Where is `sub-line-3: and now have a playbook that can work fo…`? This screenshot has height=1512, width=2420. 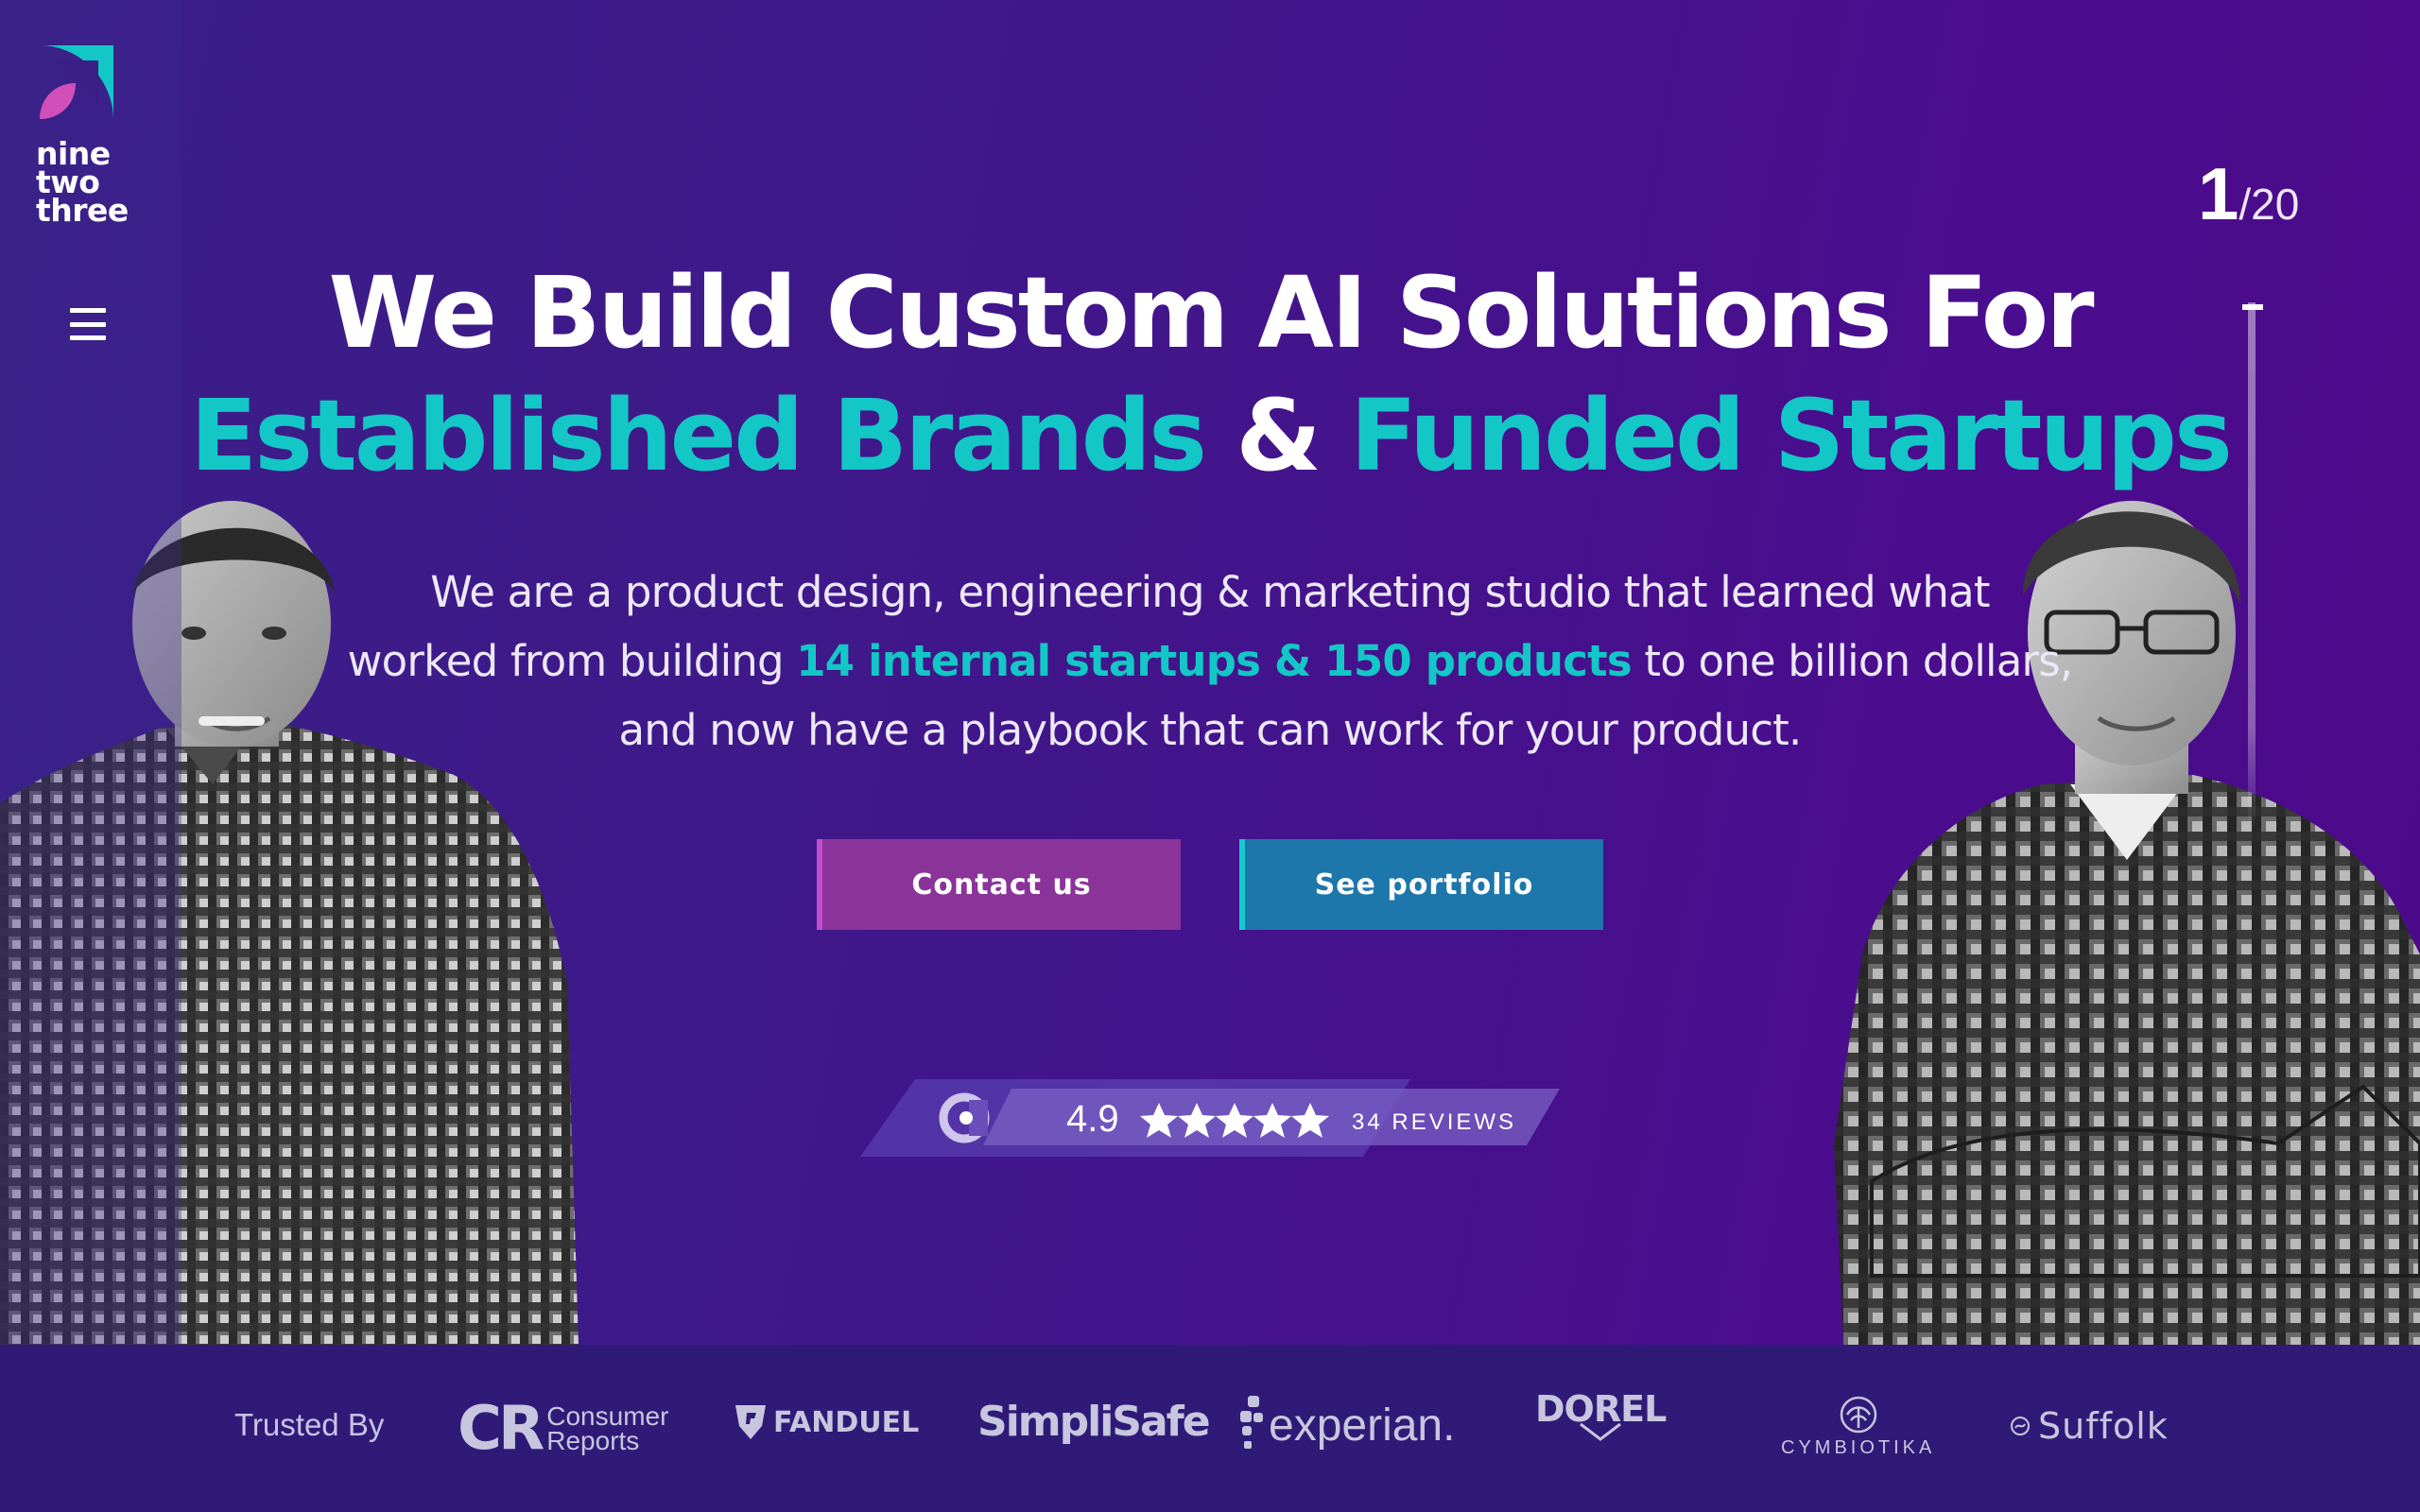
sub-line-3: and now have a playbook that can work fo… is located at coordinates (1210, 730).